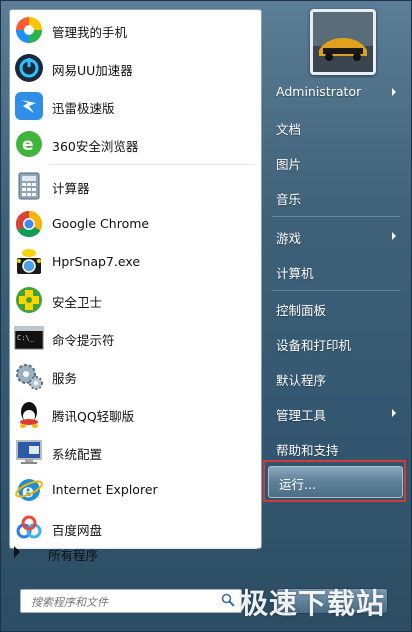 The height and width of the screenshot is (632, 412). What do you see at coordinates (29, 490) in the screenshot?
I see `ie-icon: e` at bounding box center [29, 490].